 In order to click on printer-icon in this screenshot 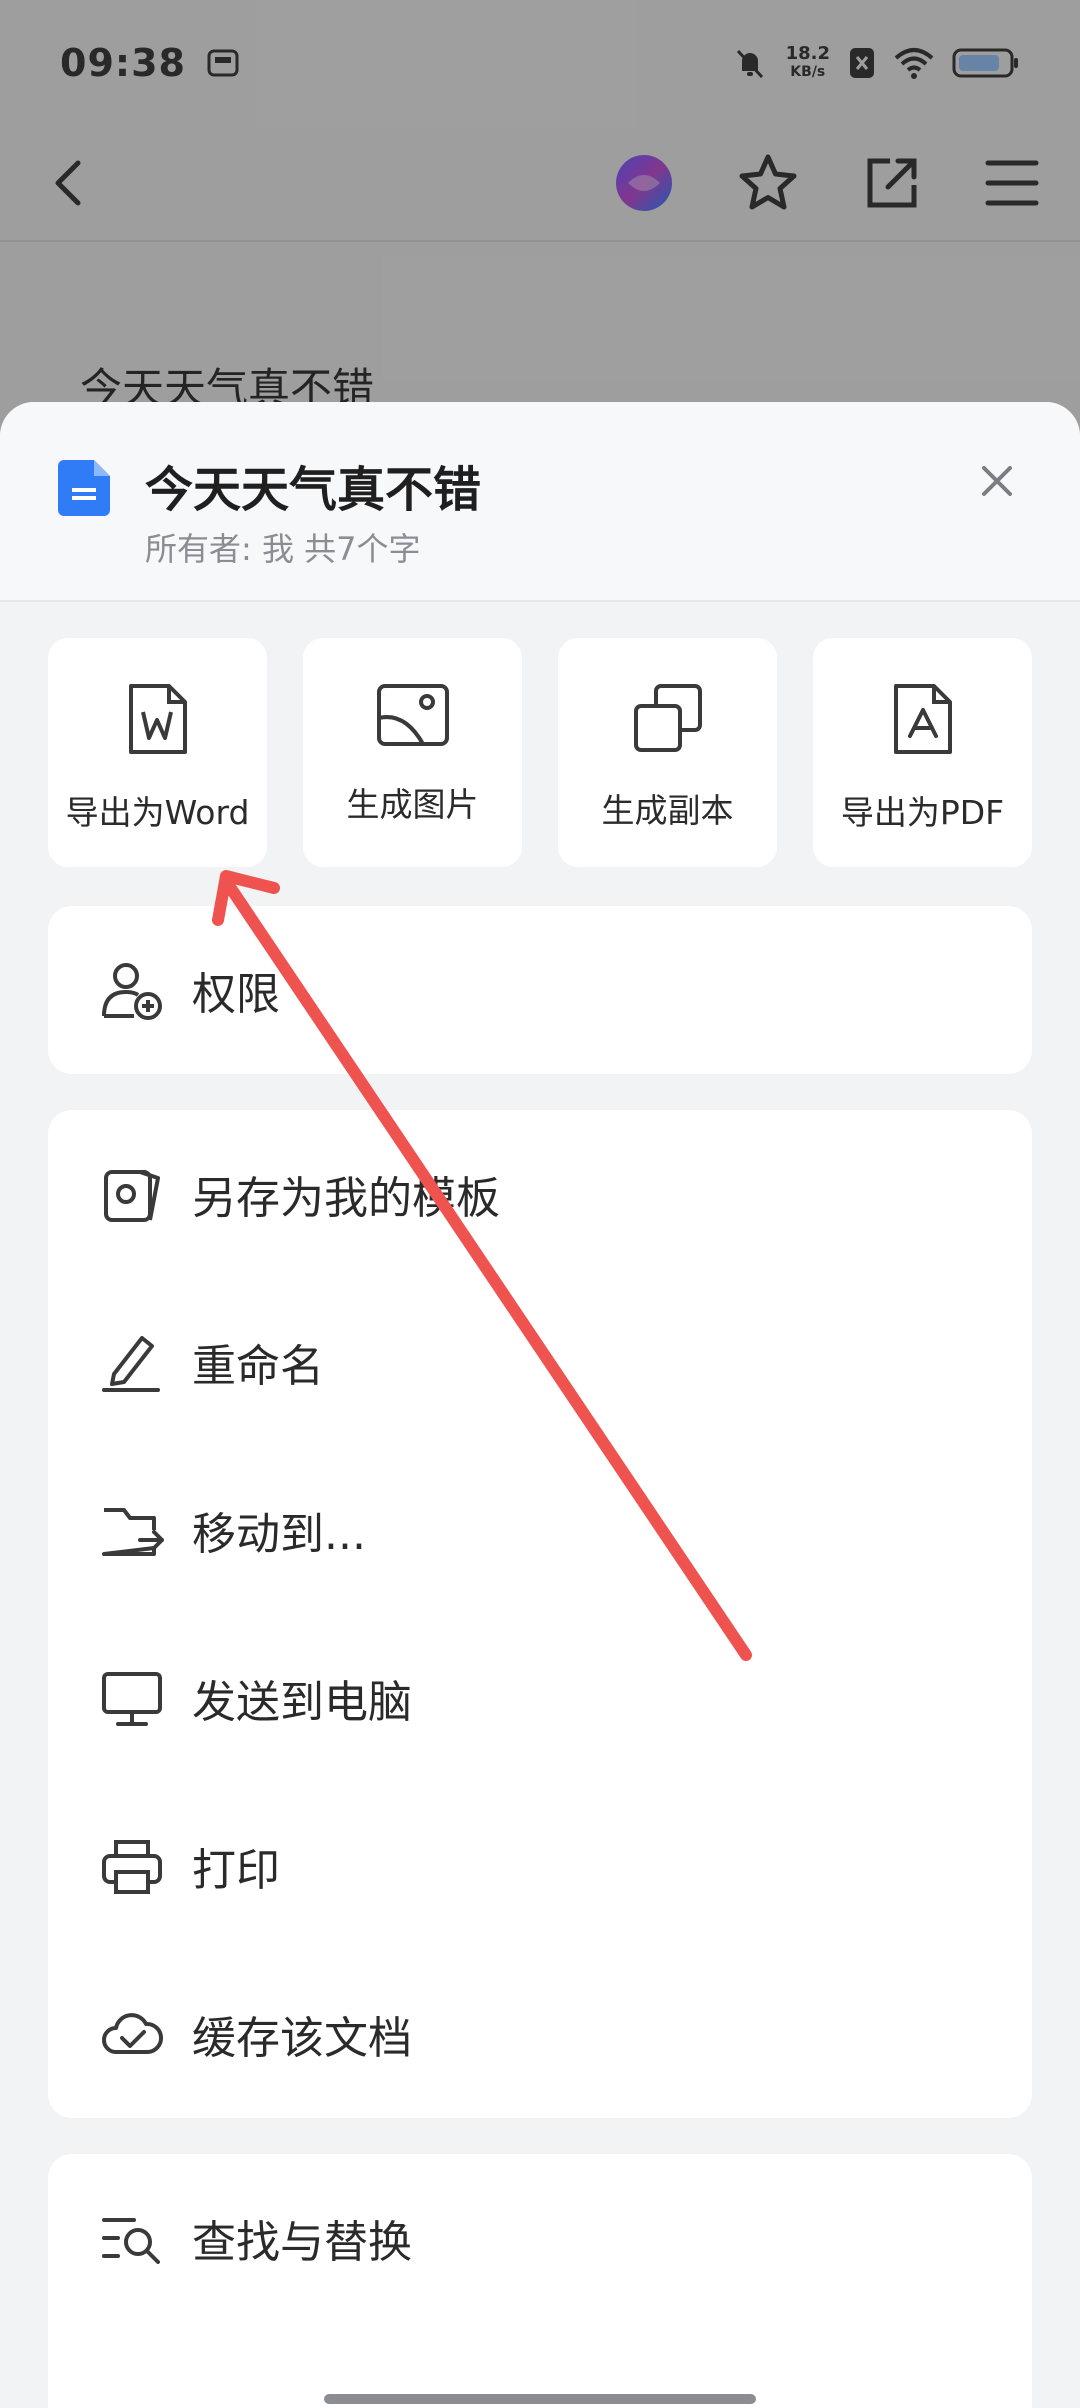, I will do `click(132, 1866)`.